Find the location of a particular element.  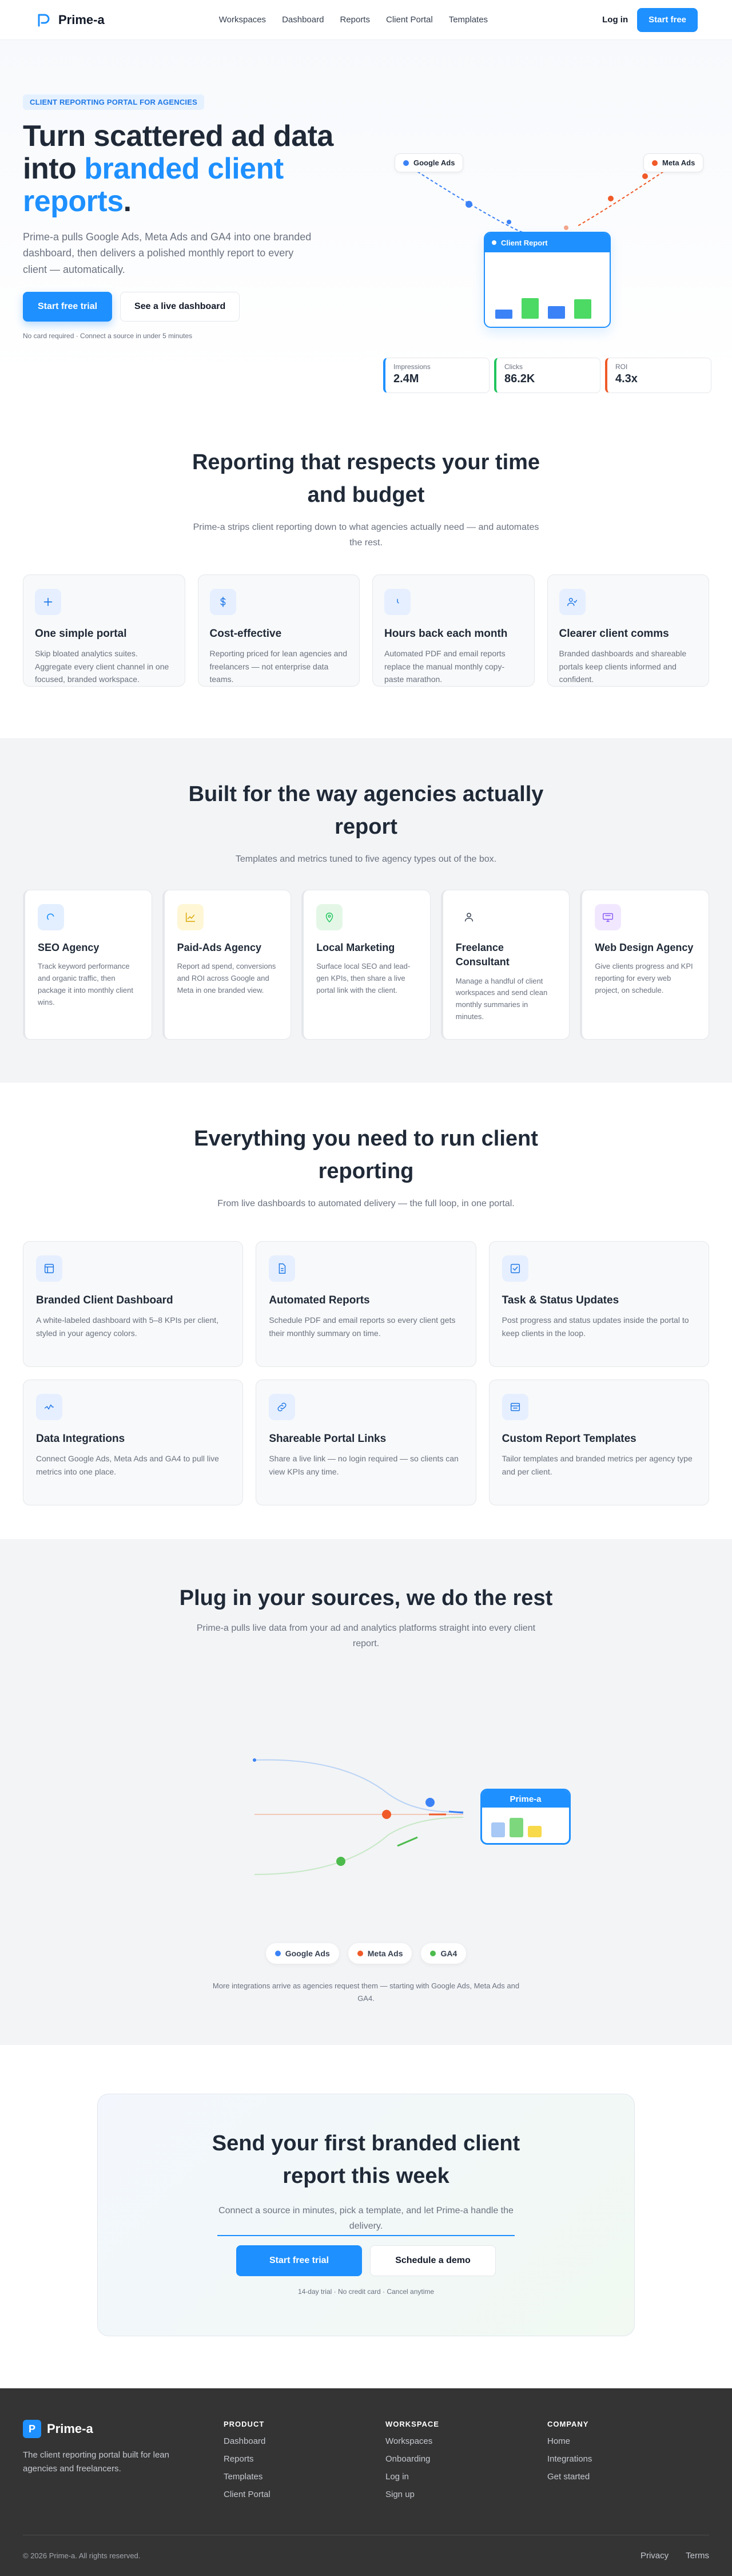

link-icon is located at coordinates (282, 1408).